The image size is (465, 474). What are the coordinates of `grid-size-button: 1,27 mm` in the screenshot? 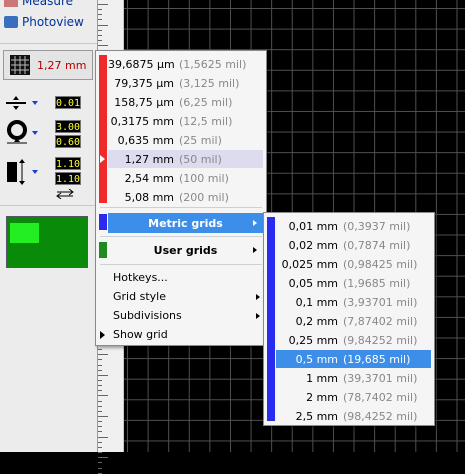 It's located at (48, 65).